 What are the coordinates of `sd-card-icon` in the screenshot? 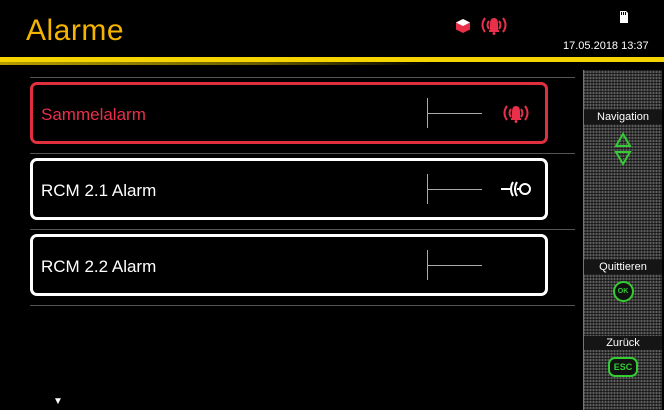 It's located at (624, 17).